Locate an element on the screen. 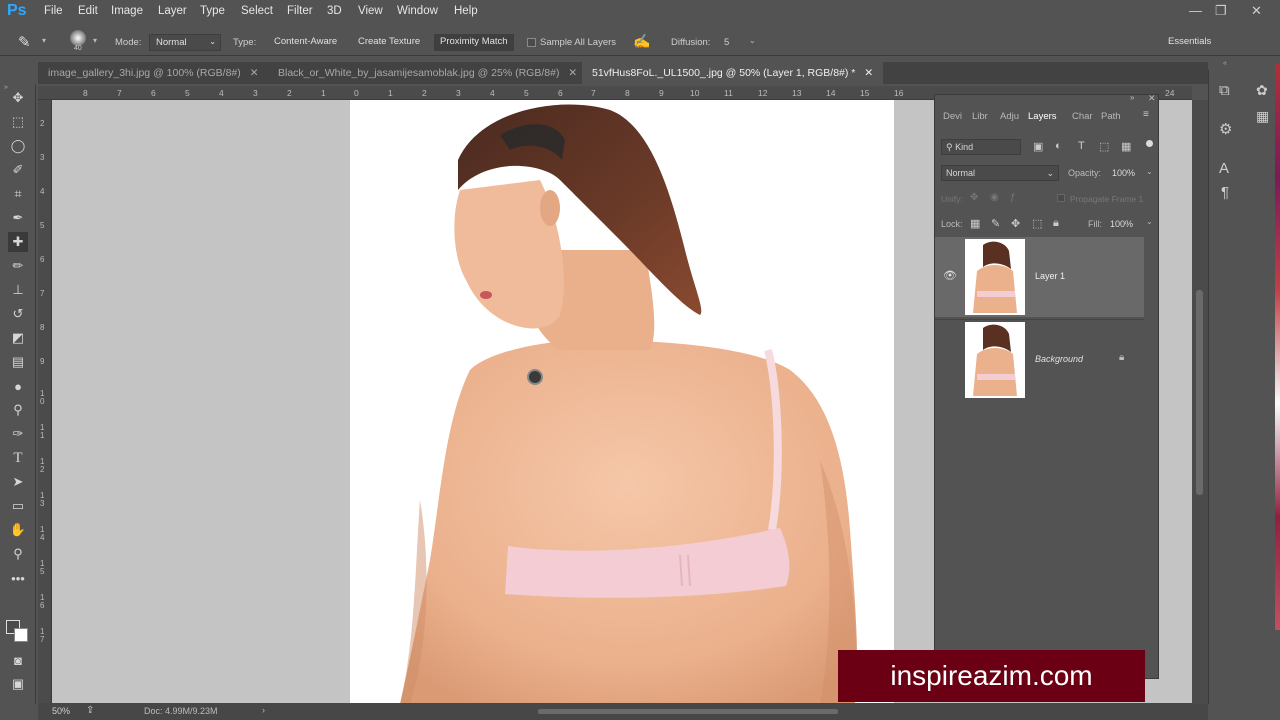  restore-button: ❐ is located at coordinates (1221, 11).